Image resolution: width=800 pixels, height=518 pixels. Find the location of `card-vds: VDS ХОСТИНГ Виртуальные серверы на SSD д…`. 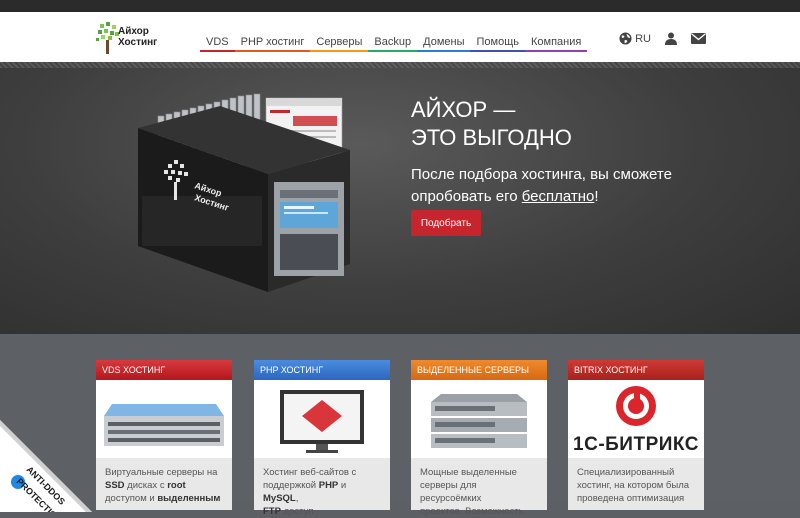

card-vds: VDS ХОСТИНГ Виртуальные серверы на SSD д… is located at coordinates (164, 435).